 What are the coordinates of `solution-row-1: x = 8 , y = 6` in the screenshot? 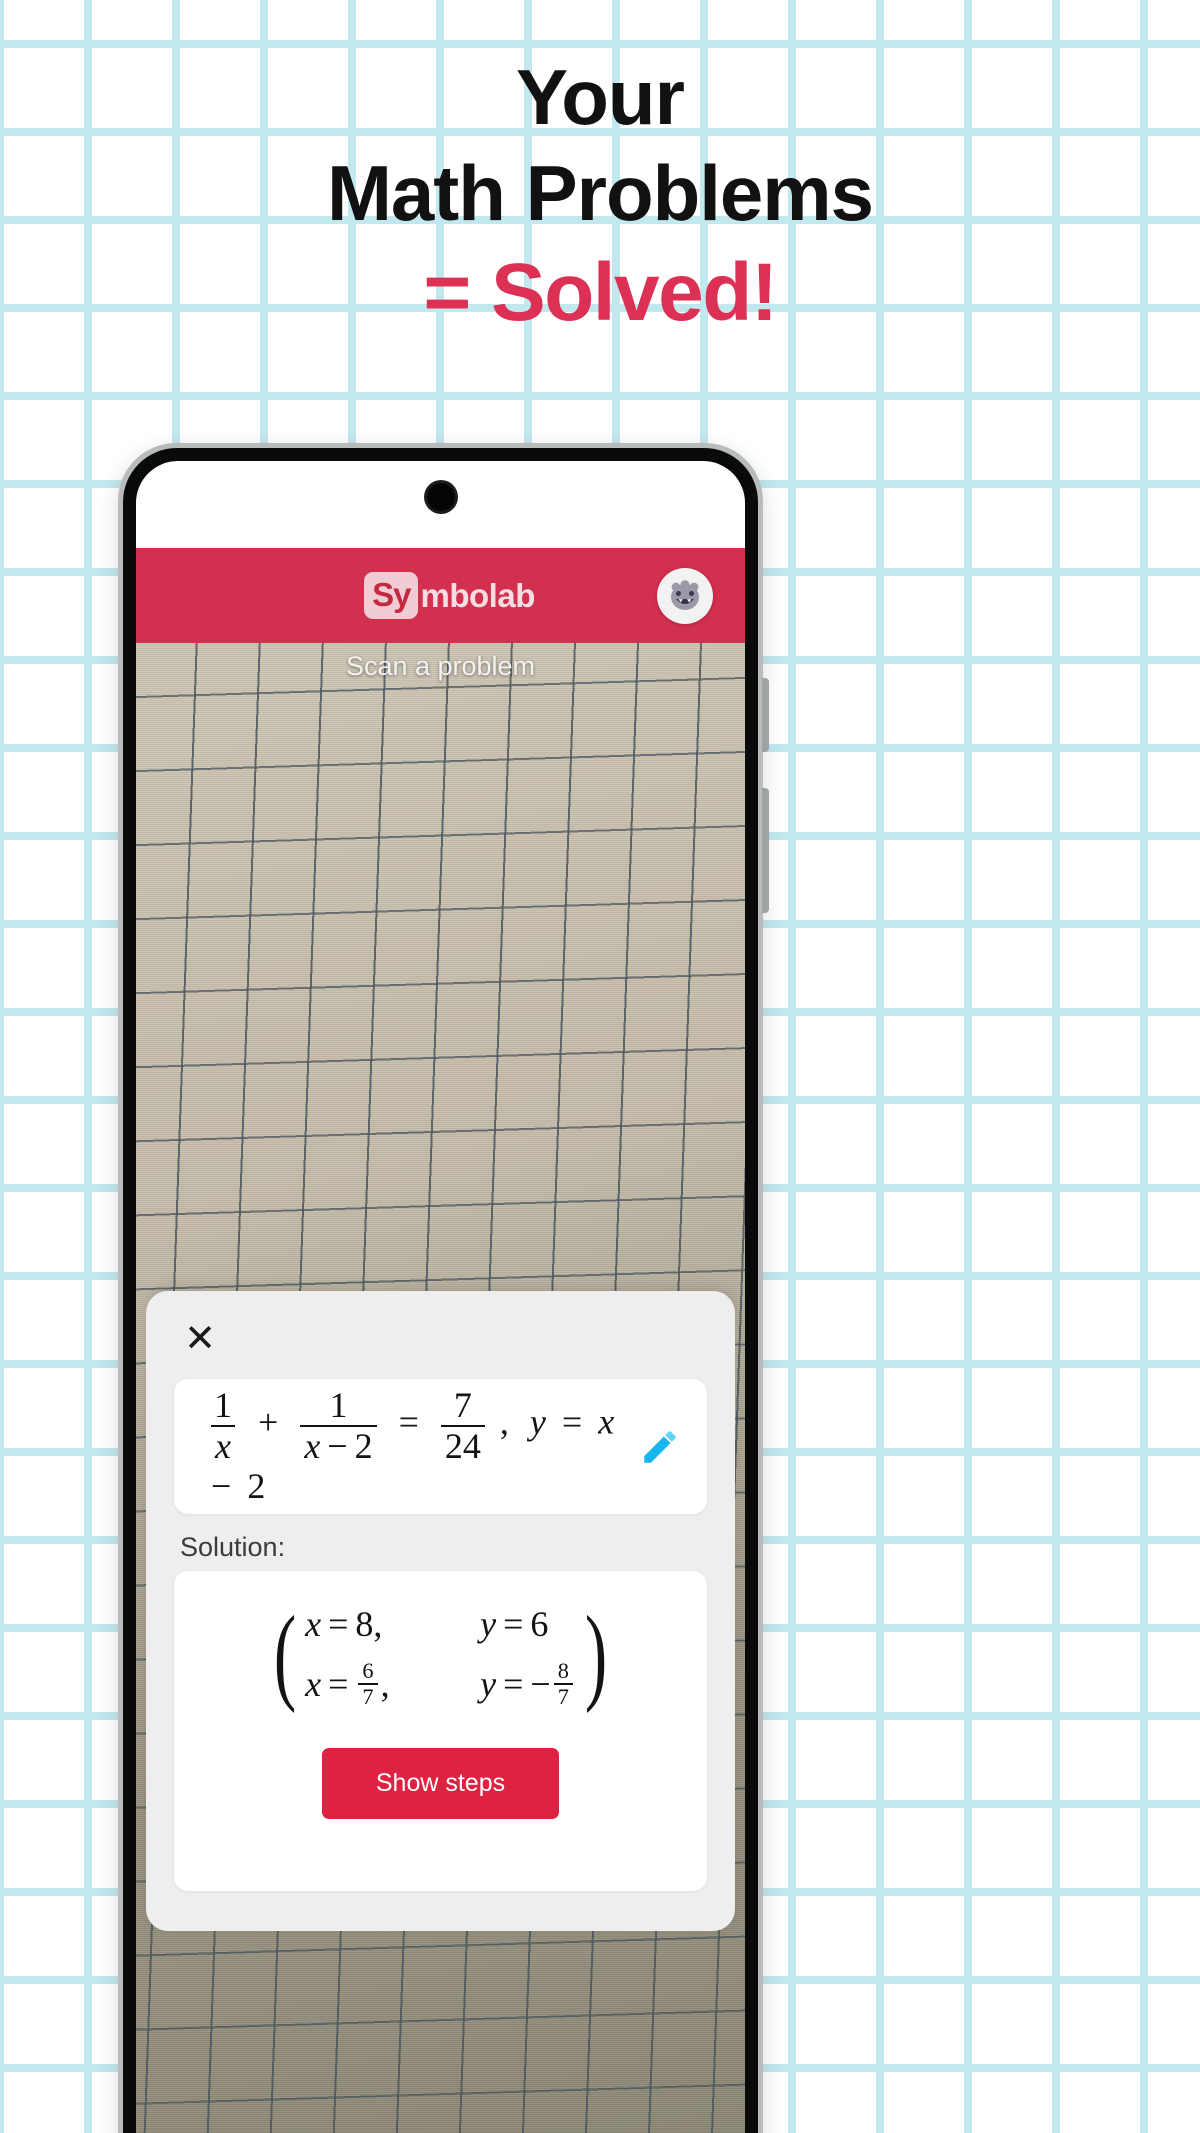 It's located at (440, 1624).